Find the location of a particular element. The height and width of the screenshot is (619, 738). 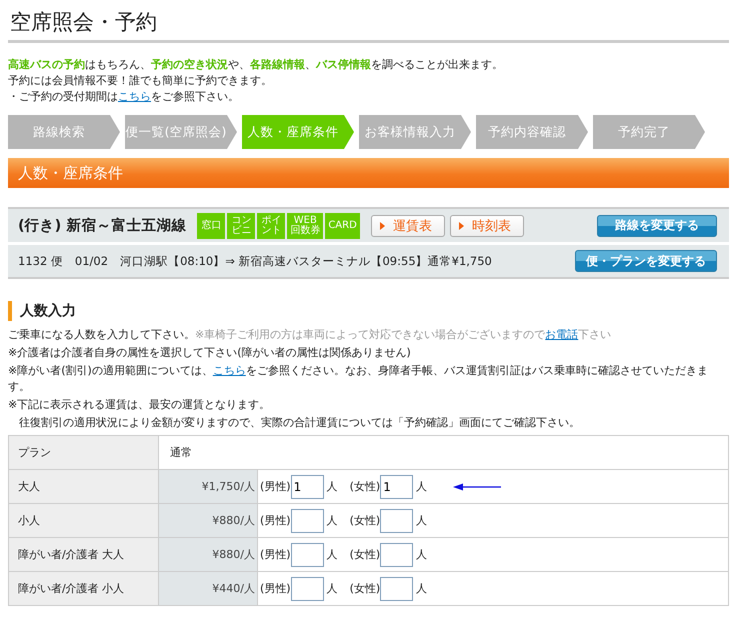

table-cell: ¥440/人 is located at coordinates (208, 589).